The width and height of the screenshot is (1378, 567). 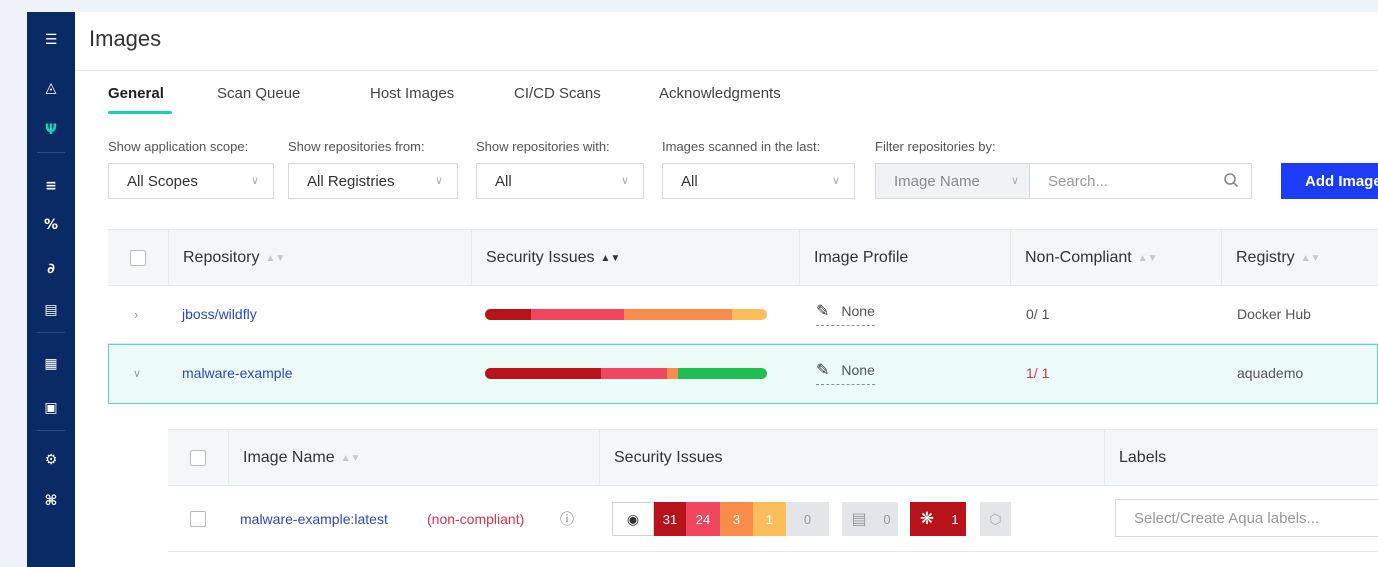 I want to click on repos-with-select-value: All, so click(x=503, y=181).